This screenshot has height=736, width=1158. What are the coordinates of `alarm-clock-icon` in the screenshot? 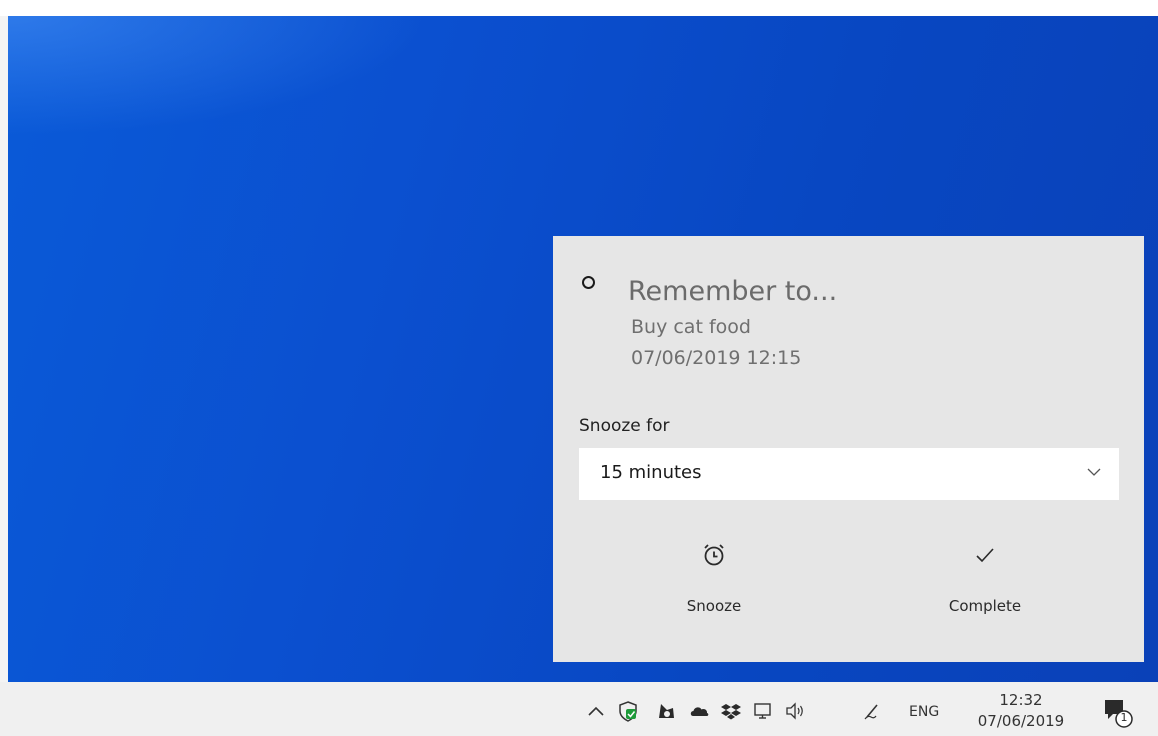 It's located at (714, 555).